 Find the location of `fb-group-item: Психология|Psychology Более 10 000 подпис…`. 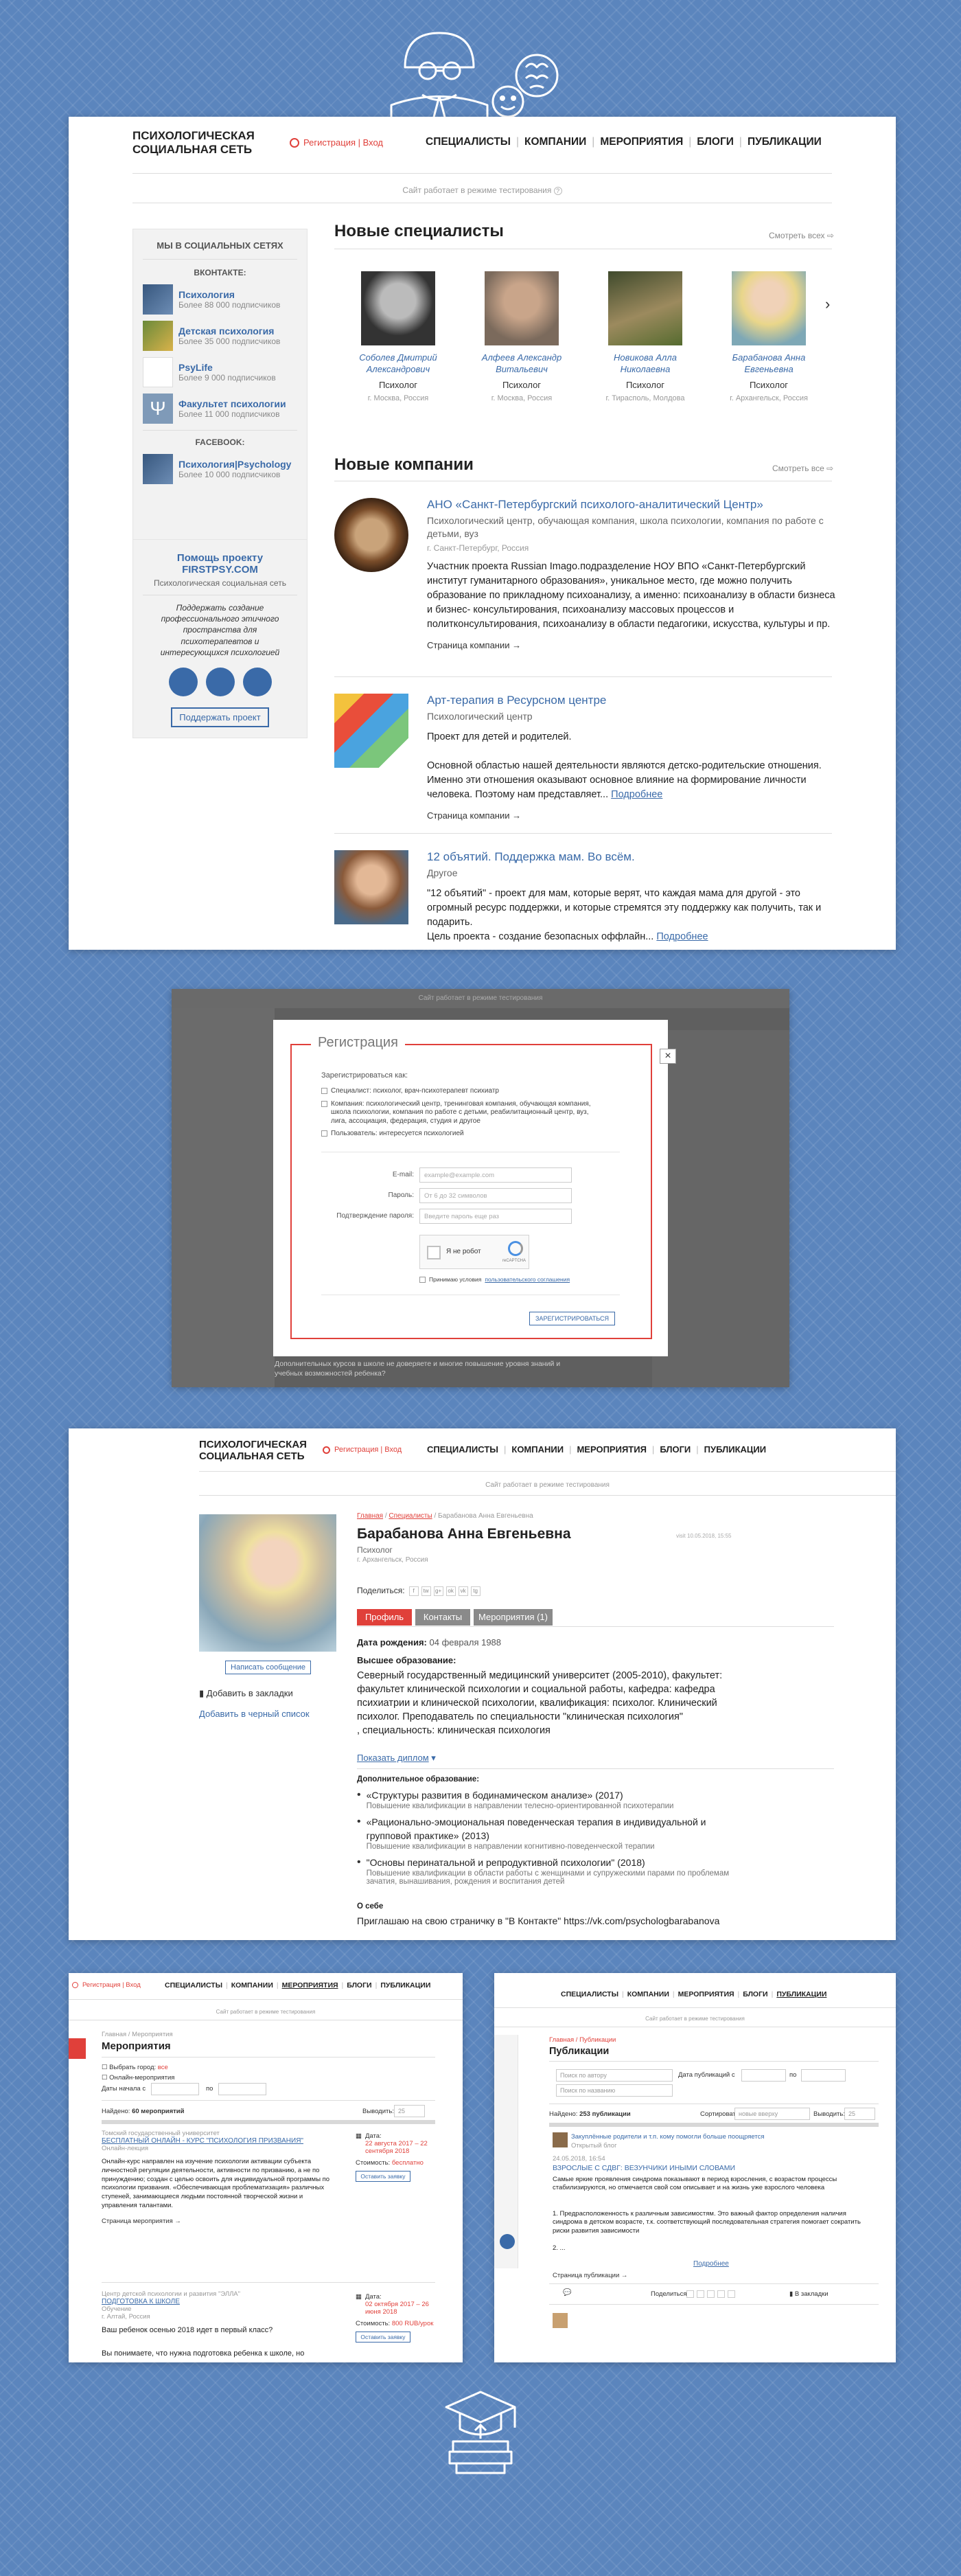

fb-group-item: Психология|Psychology Более 10 000 подпис… is located at coordinates (220, 469).